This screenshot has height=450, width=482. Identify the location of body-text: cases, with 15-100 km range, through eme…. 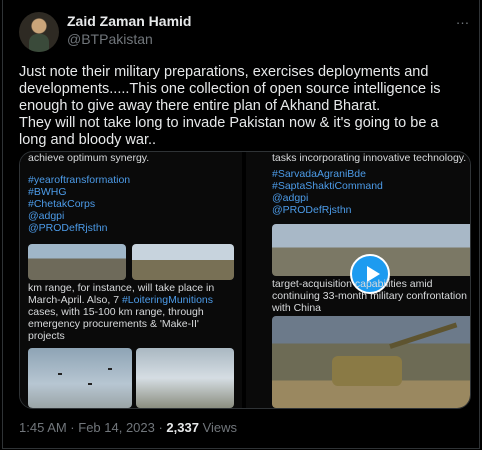
(116, 324).